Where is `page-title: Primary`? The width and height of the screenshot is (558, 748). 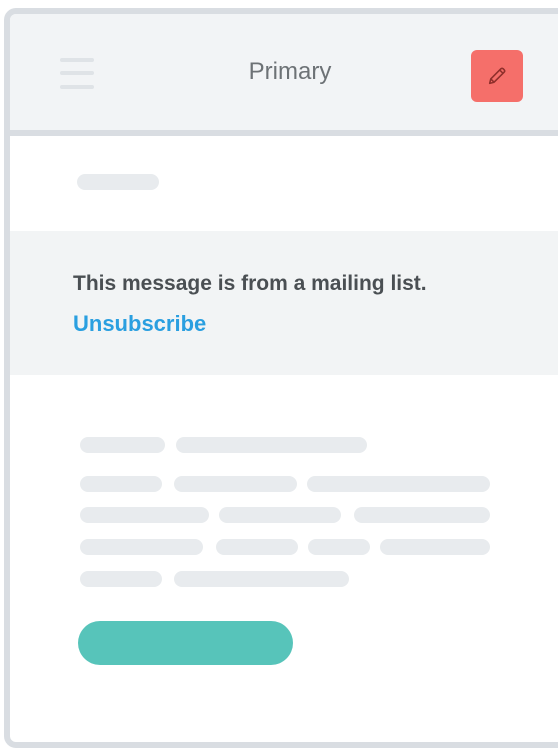
page-title: Primary is located at coordinates (290, 71).